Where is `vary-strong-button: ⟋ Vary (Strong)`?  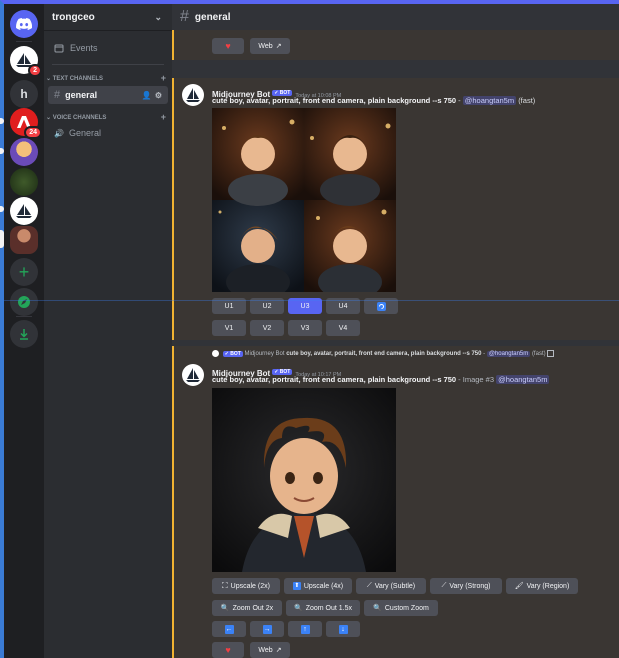
vary-strong-button: ⟋ Vary (Strong) is located at coordinates (466, 586).